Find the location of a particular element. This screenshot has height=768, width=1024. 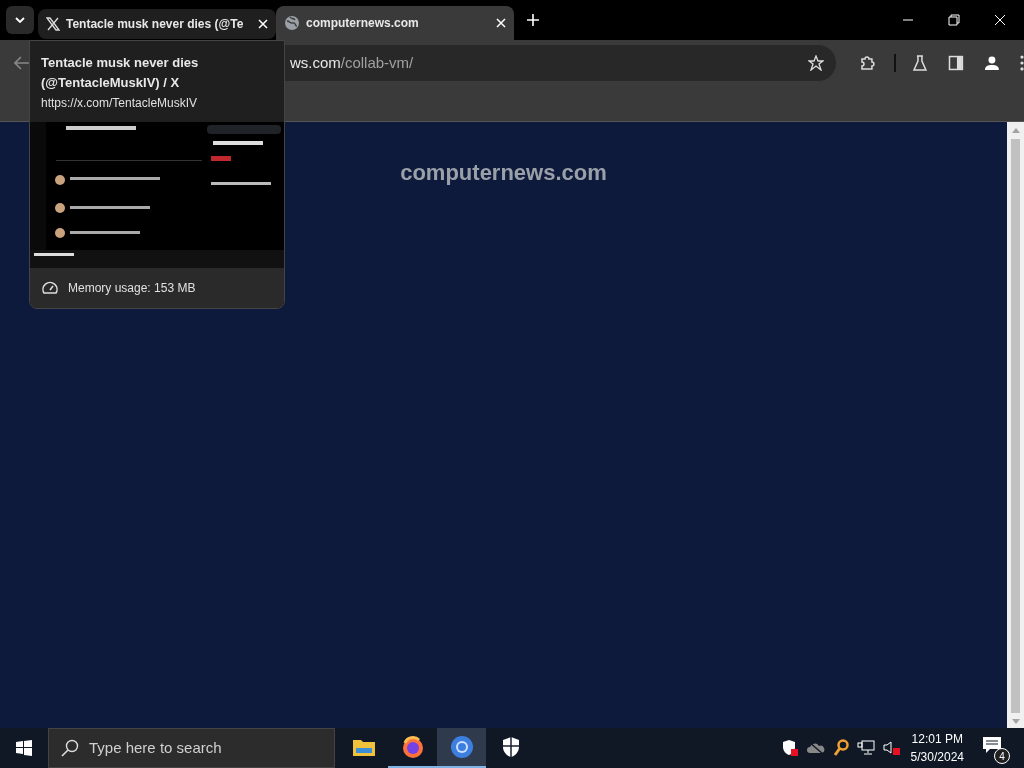

person-icon is located at coordinates (992, 63).